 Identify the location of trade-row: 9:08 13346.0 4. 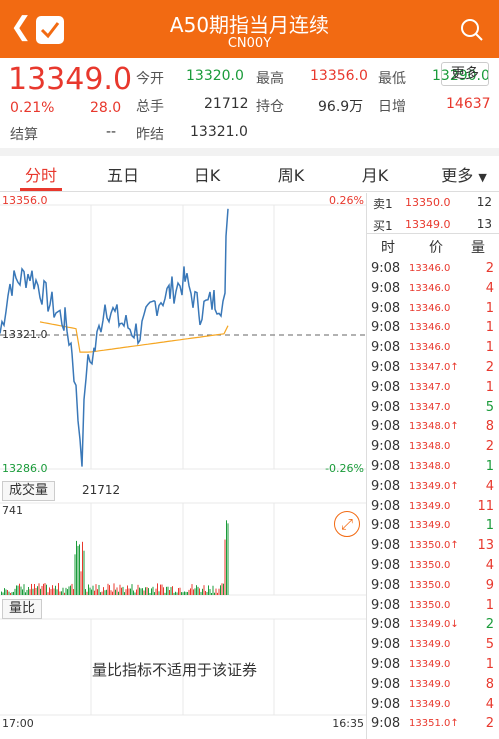
(433, 289).